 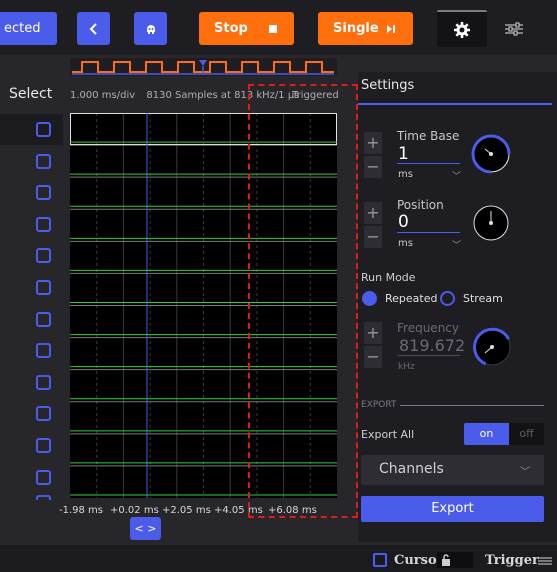 I want to click on step-forward-icon, so click(x=391, y=28).